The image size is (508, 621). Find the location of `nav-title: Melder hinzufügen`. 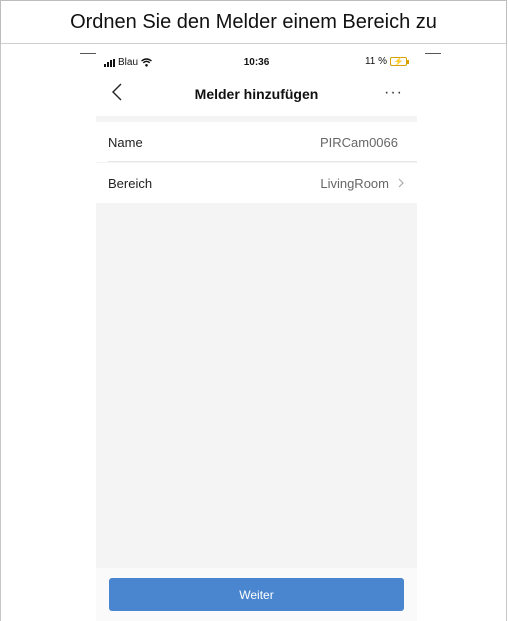

nav-title: Melder hinzufügen is located at coordinates (256, 94).